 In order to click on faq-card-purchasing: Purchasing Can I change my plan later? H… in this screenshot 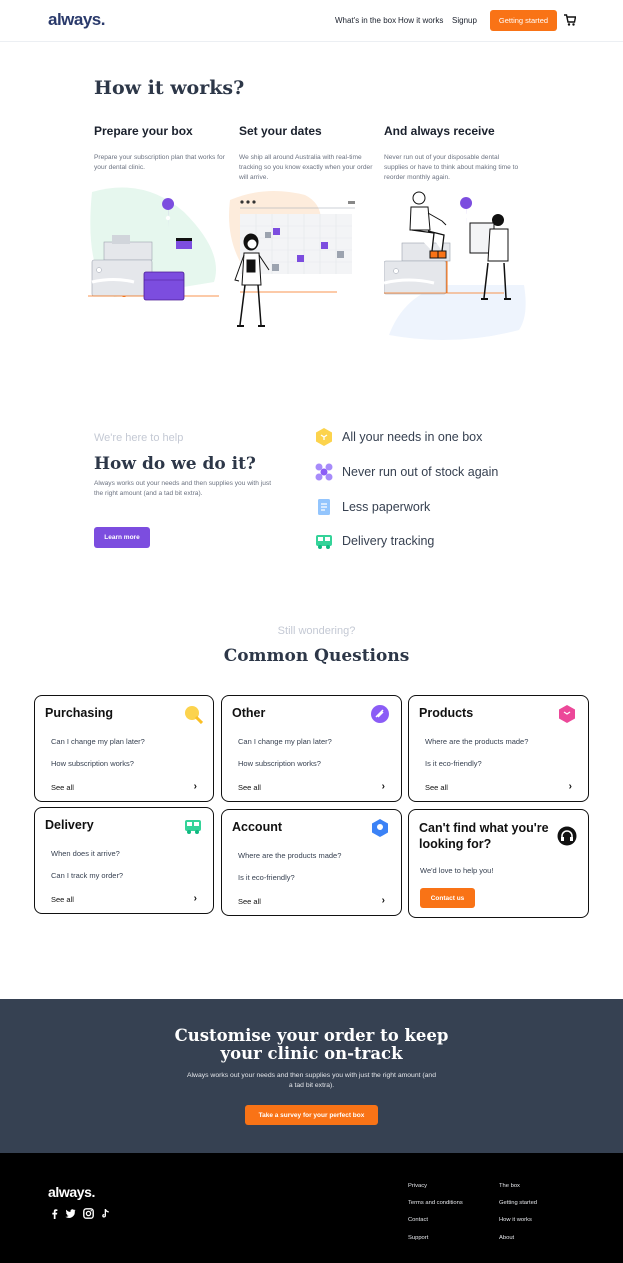, I will do `click(124, 748)`.